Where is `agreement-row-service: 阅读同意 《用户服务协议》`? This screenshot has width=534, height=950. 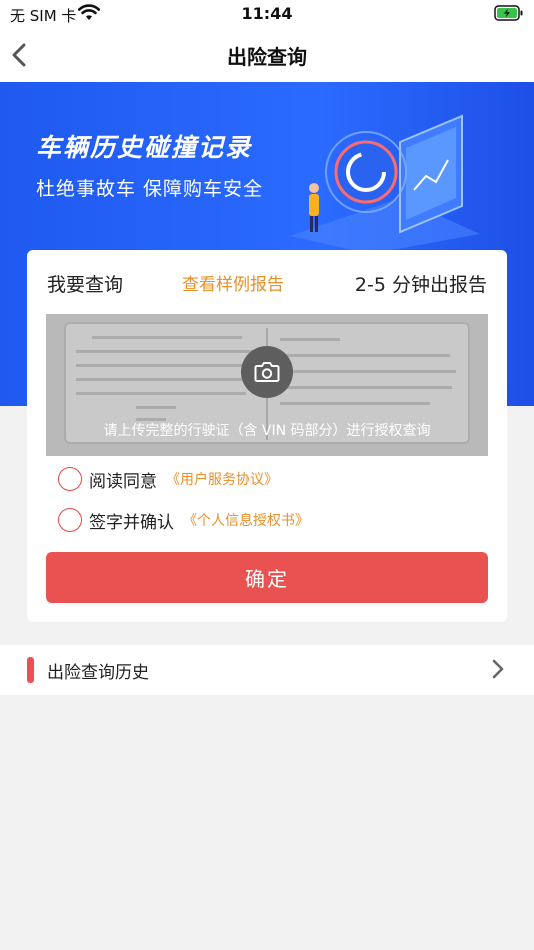
agreement-row-service: 阅读同意 《用户服务协议》 is located at coordinates (168, 479).